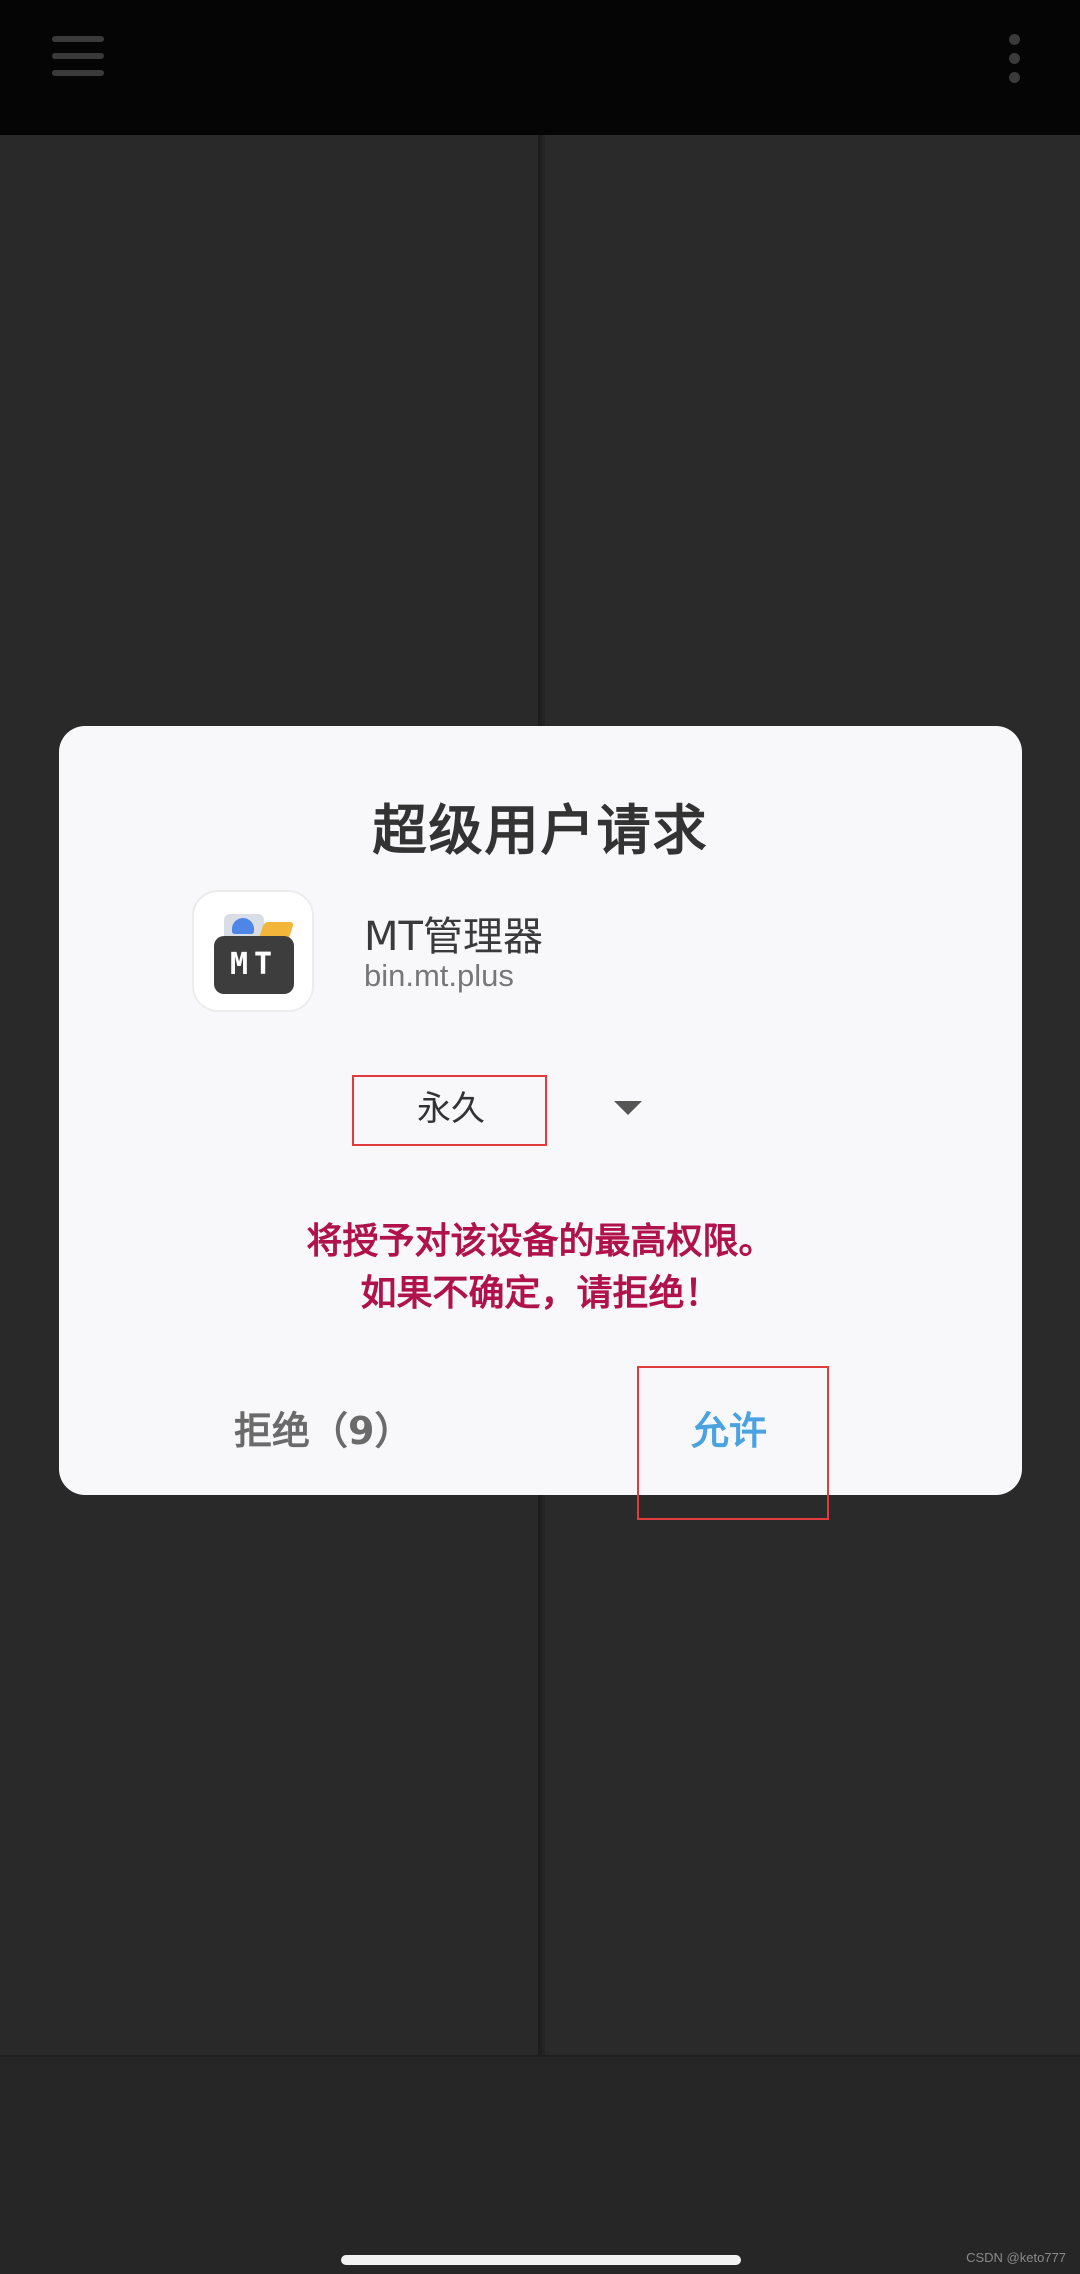  What do you see at coordinates (540, 1241) in the screenshot?
I see `warning-line-1: 将授予对该设备的最高权限。` at bounding box center [540, 1241].